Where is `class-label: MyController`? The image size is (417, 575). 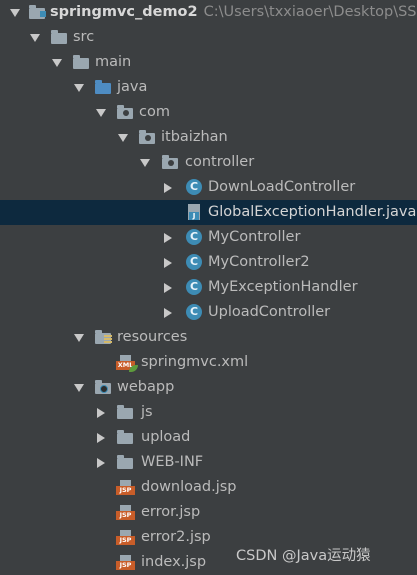 class-label: MyController is located at coordinates (254, 237).